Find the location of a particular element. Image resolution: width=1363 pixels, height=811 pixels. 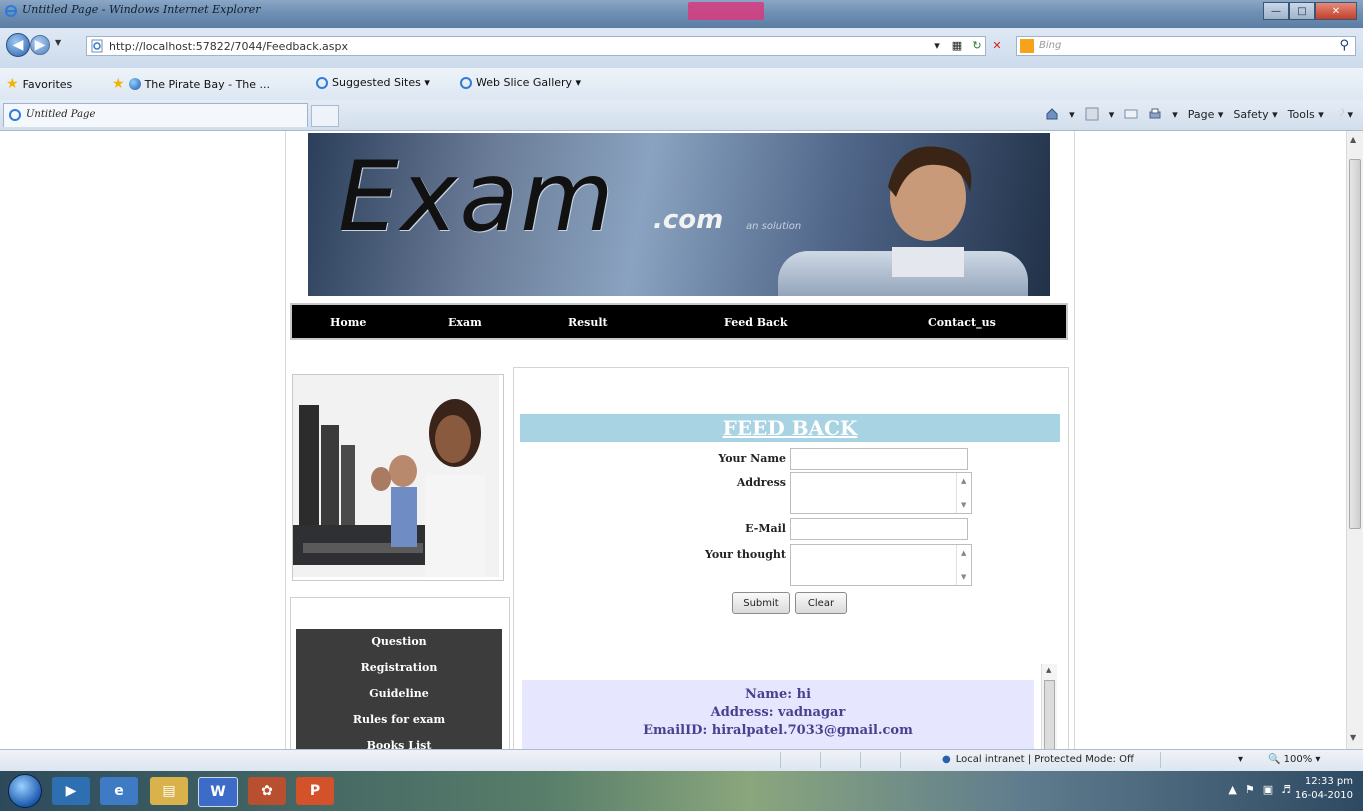

clock: 12:33 pm 16-04-2010 is located at coordinates (1324, 789).